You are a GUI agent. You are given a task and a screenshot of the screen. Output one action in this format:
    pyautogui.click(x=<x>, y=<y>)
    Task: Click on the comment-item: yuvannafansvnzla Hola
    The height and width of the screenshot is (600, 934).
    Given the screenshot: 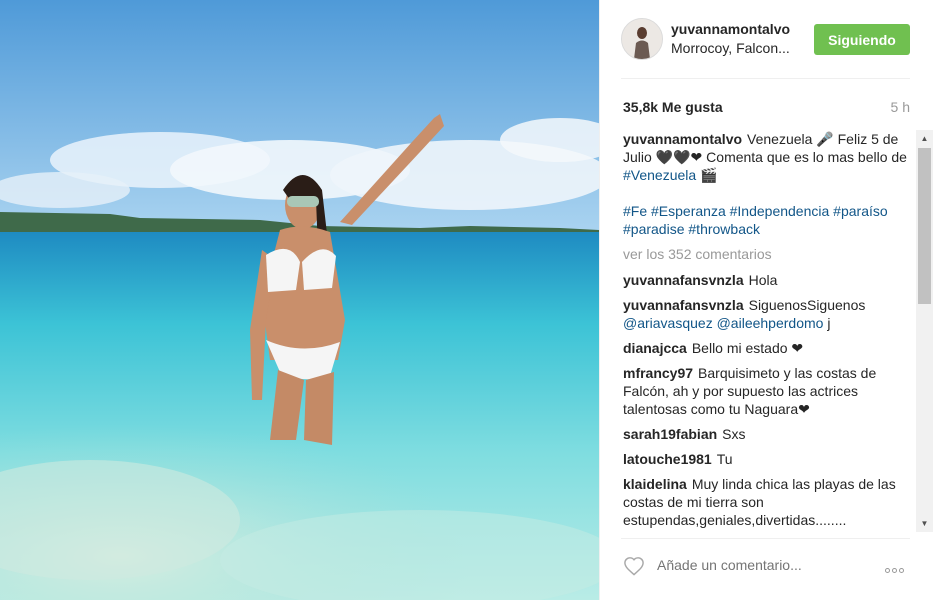 What is the action you would take?
    pyautogui.click(x=768, y=280)
    